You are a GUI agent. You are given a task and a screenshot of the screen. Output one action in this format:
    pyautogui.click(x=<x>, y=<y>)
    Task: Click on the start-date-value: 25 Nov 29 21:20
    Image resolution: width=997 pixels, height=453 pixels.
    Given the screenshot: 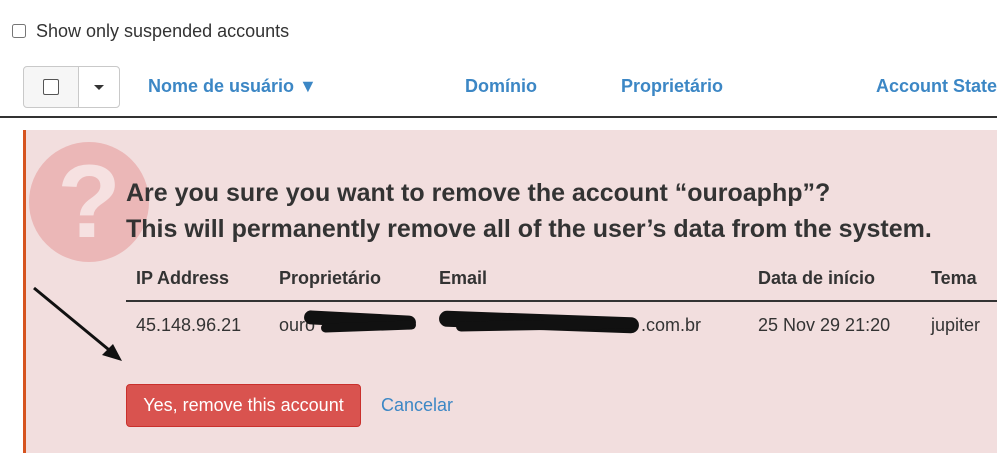 What is the action you would take?
    pyautogui.click(x=824, y=325)
    